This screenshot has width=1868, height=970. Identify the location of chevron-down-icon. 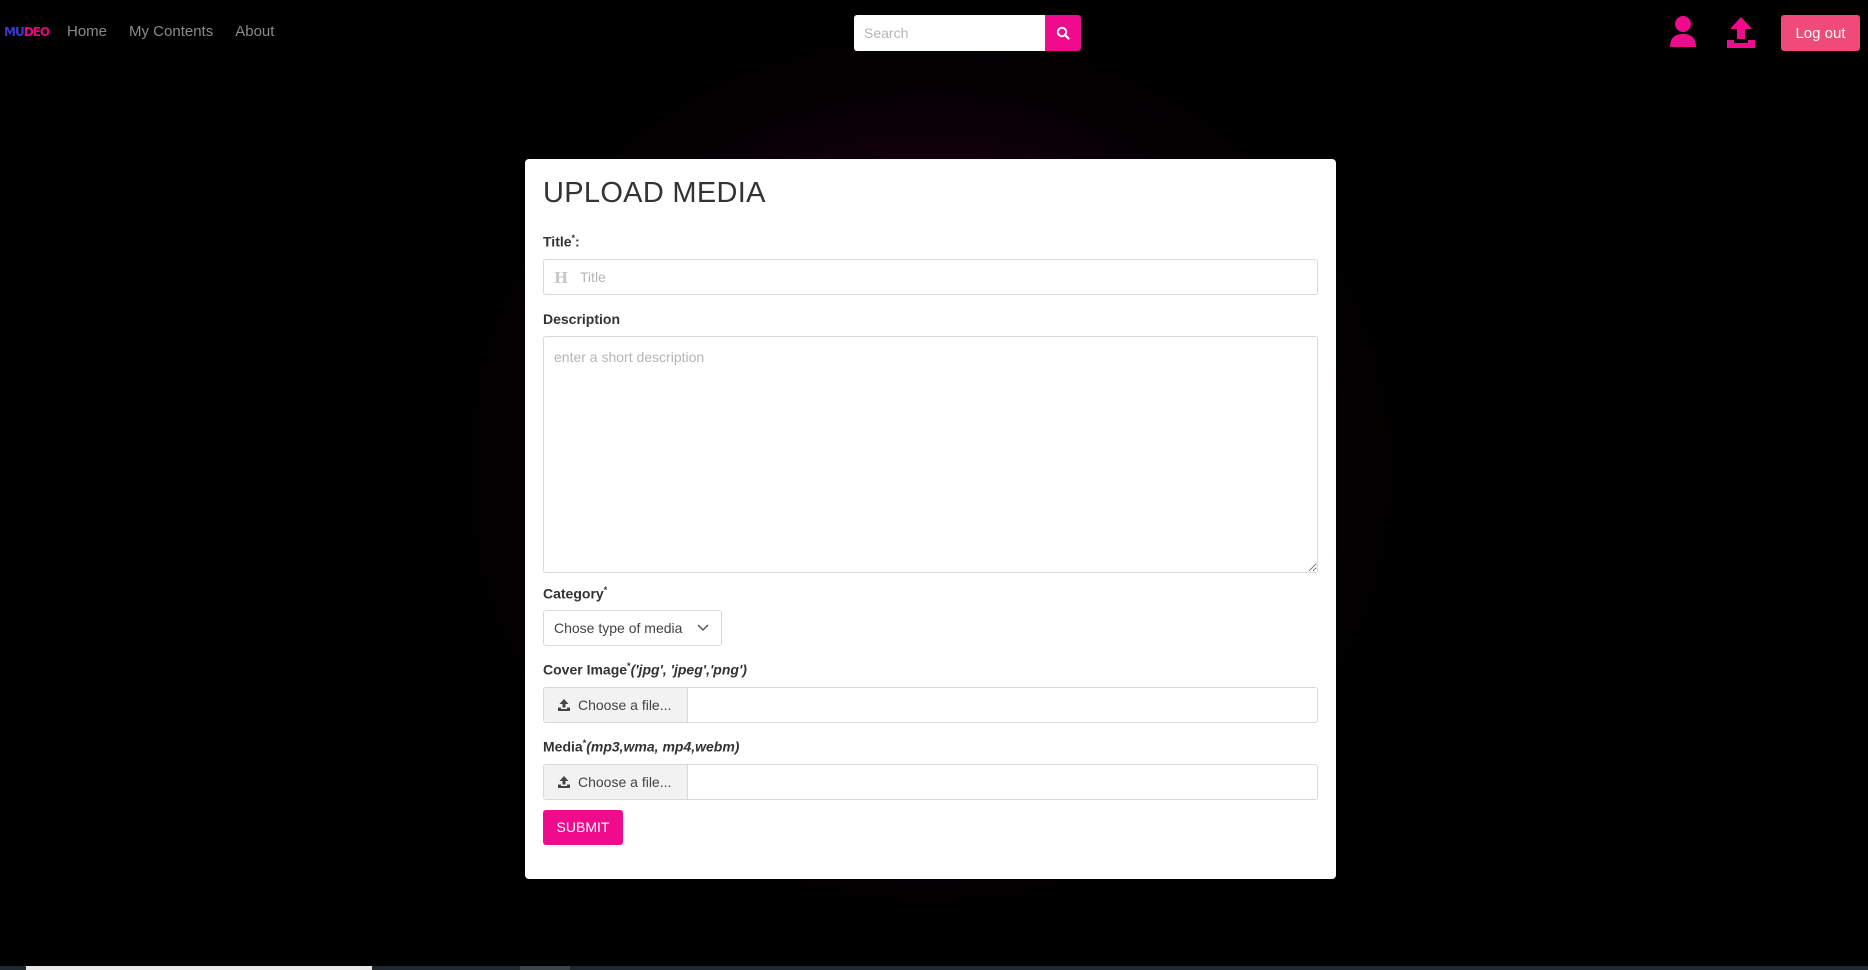
(703, 628).